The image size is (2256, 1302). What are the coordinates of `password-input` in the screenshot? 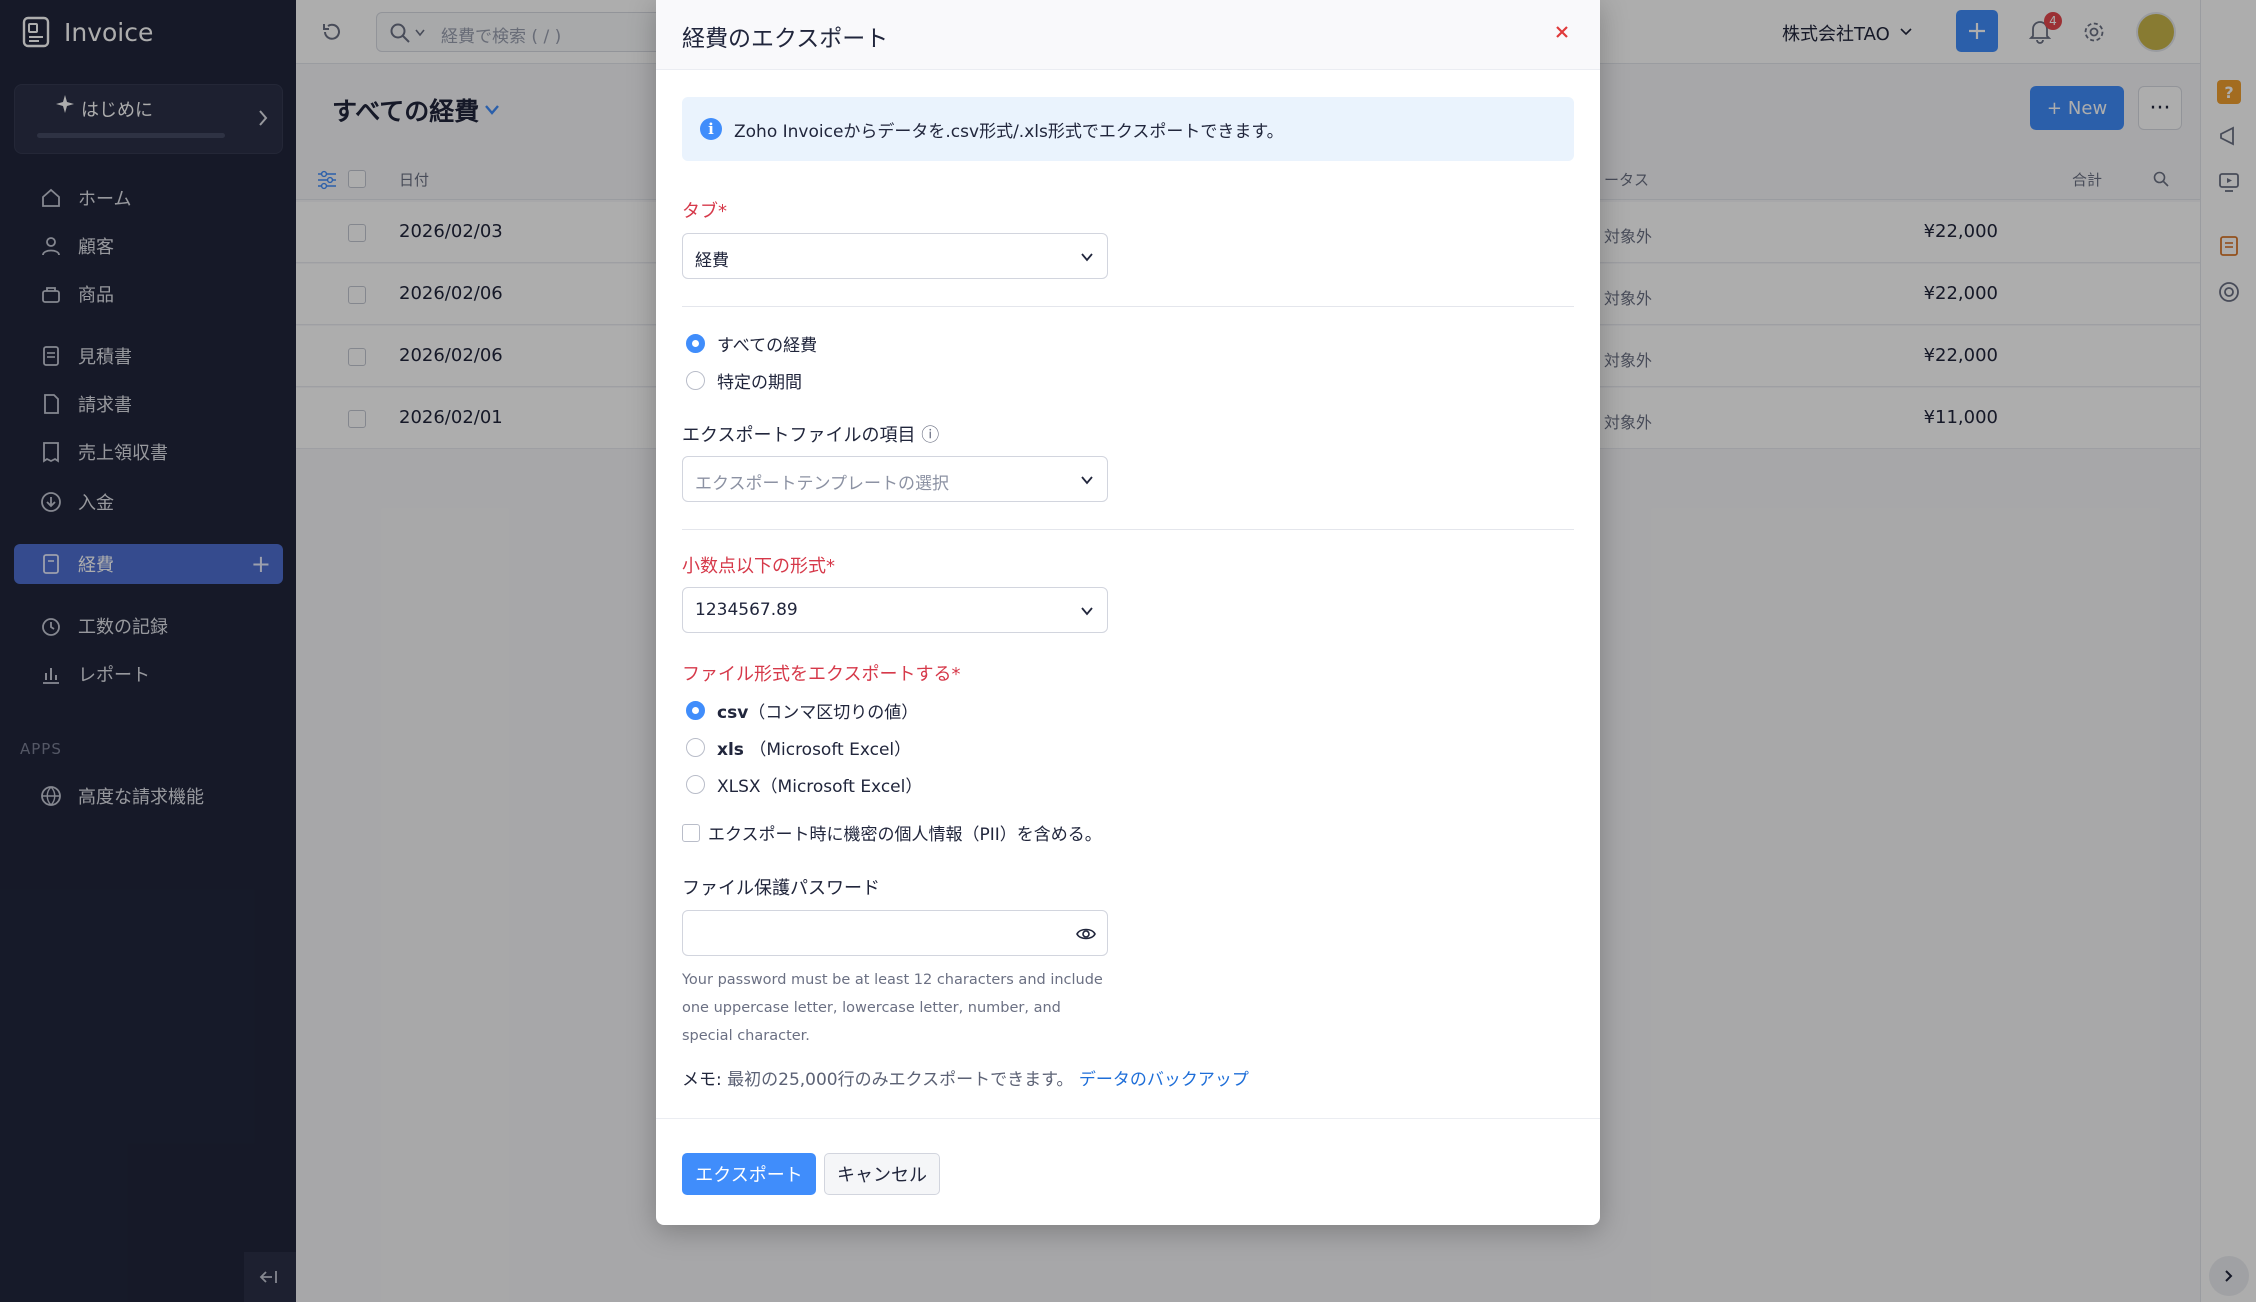 It's located at (895, 933).